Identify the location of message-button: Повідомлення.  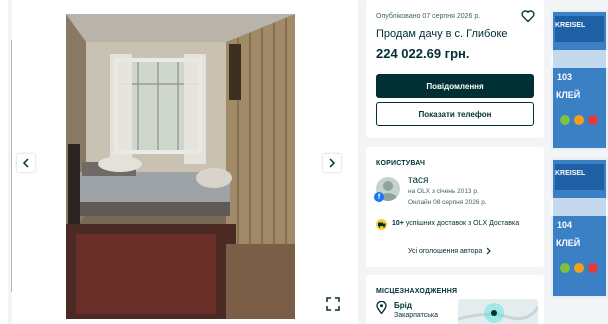
(455, 86).